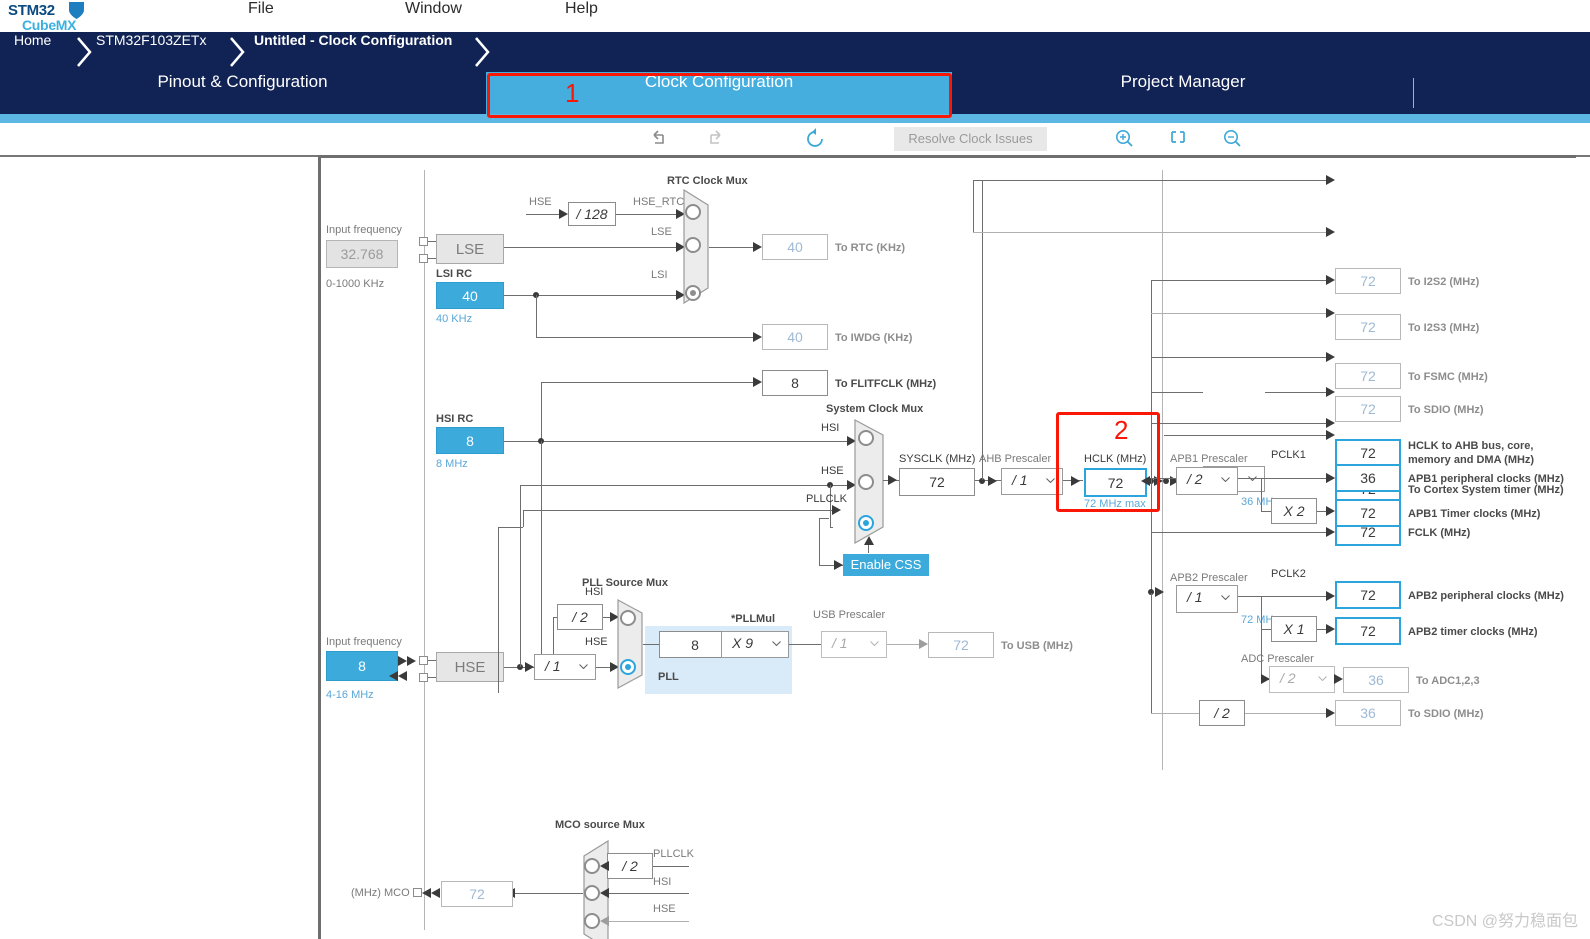 The height and width of the screenshot is (939, 1590). I want to click on apb2-timer-value: 72, so click(1368, 631).